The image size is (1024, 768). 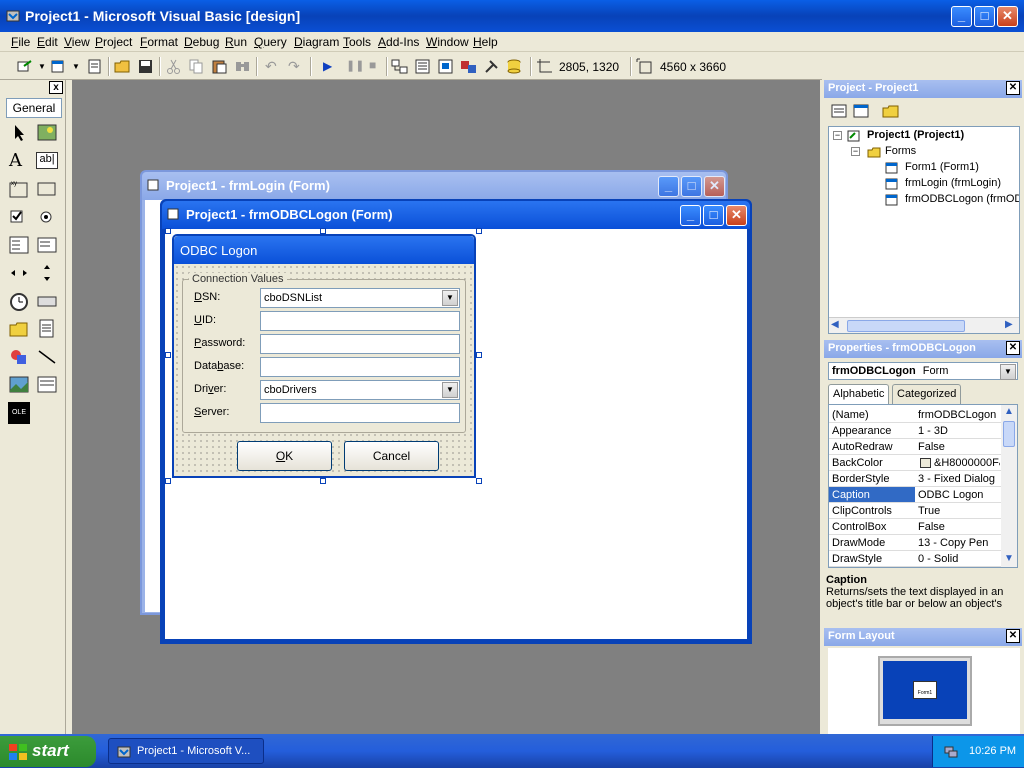 What do you see at coordinates (434, 186) in the screenshot?
I see `form-login-titlebar: Project1 - frmLogin (Form) _ □ ✕` at bounding box center [434, 186].